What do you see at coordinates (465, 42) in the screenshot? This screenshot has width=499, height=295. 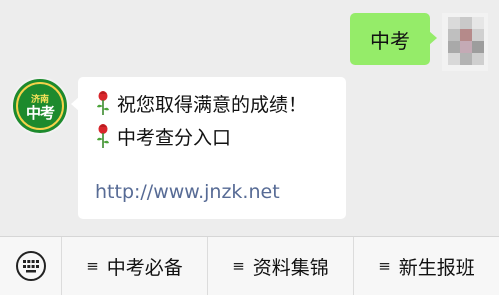 I see `user-avatar` at bounding box center [465, 42].